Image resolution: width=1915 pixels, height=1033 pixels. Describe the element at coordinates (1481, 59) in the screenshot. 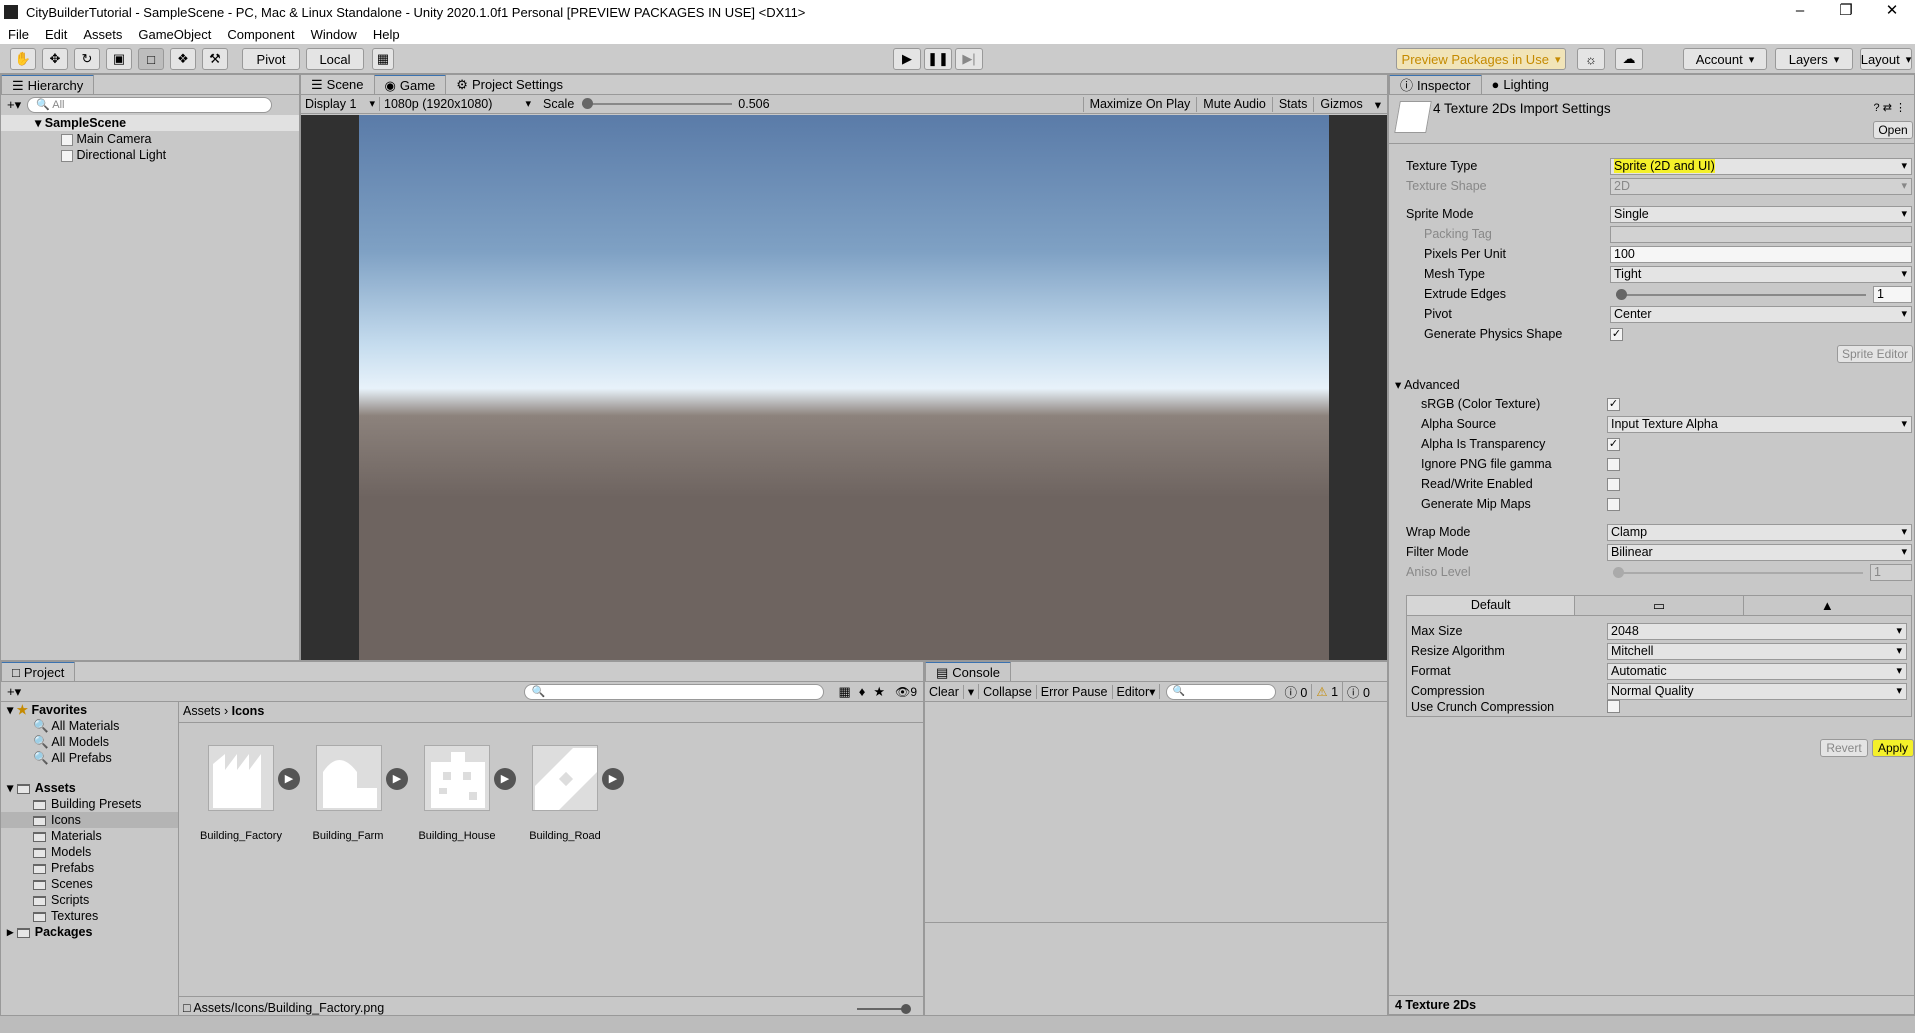

I see `preview-packages-button: Preview Packages in Use` at that location.